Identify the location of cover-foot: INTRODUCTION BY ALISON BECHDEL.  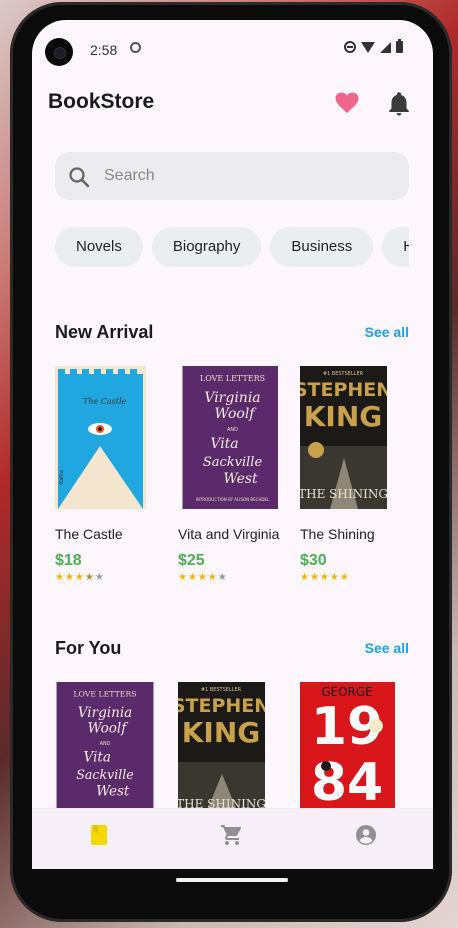
(233, 499).